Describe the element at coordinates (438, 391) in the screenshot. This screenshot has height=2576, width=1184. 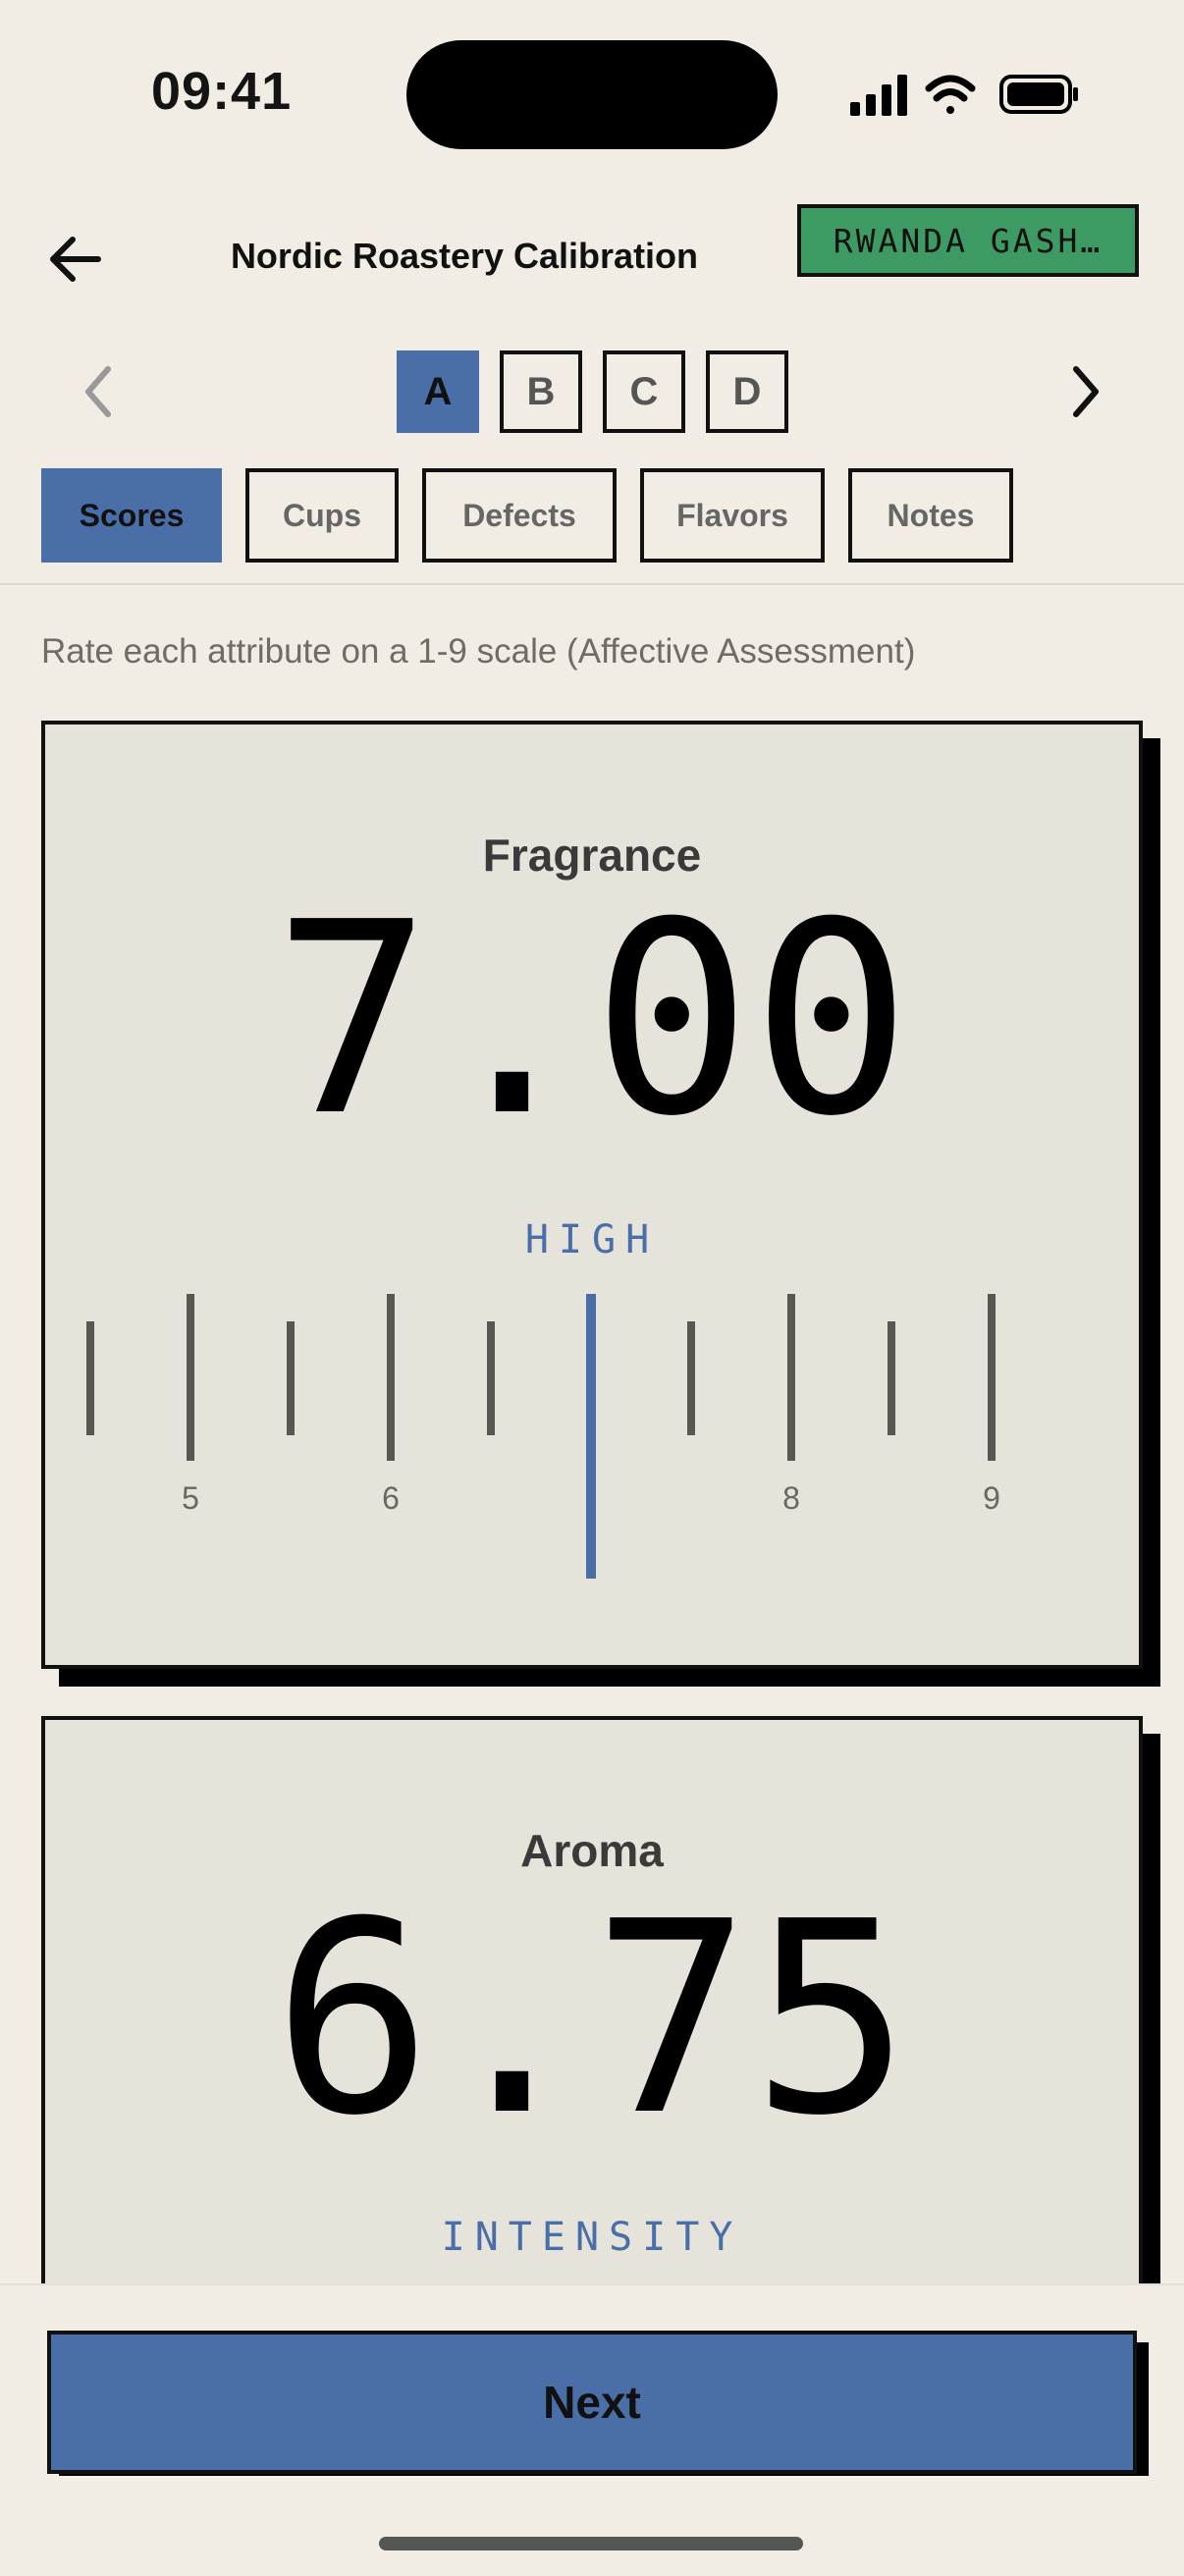
I see `sample-a-button: A` at that location.